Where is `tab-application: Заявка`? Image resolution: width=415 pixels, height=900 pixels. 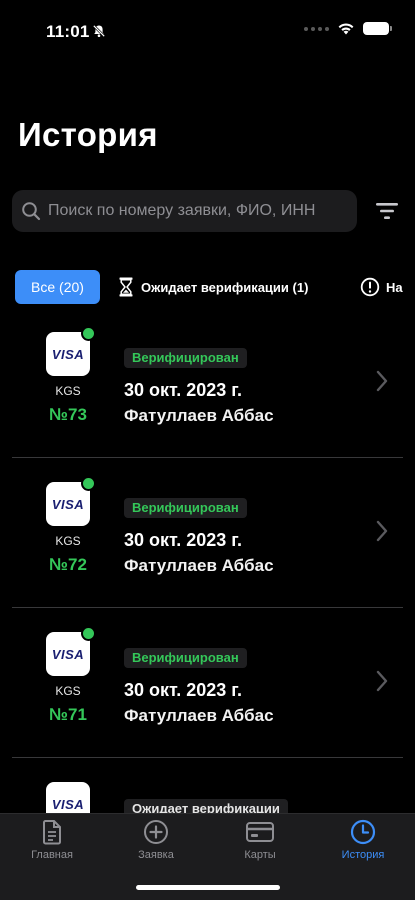 tab-application: Заявка is located at coordinates (156, 844).